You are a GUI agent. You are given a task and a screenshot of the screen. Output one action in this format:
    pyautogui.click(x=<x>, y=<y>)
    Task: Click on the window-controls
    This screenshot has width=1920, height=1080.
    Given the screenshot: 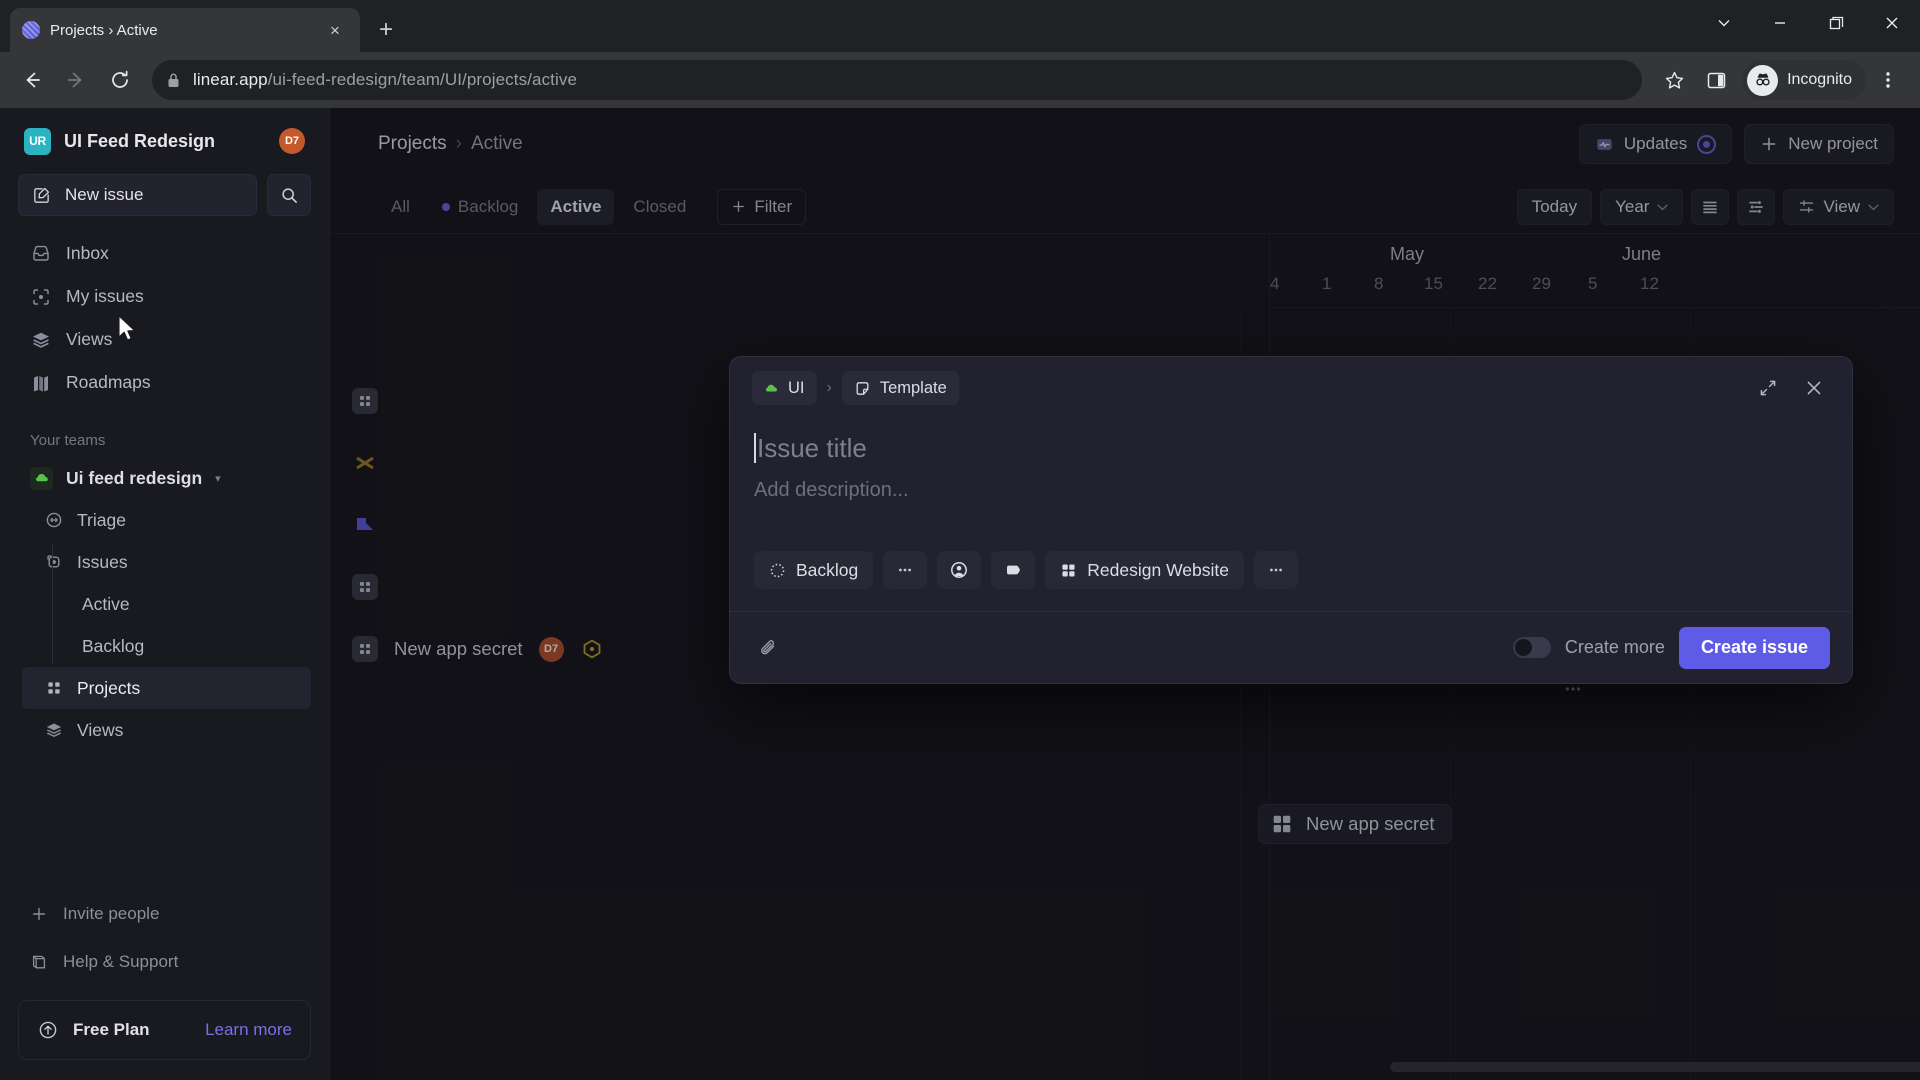 What is the action you would take?
    pyautogui.click(x=1808, y=23)
    